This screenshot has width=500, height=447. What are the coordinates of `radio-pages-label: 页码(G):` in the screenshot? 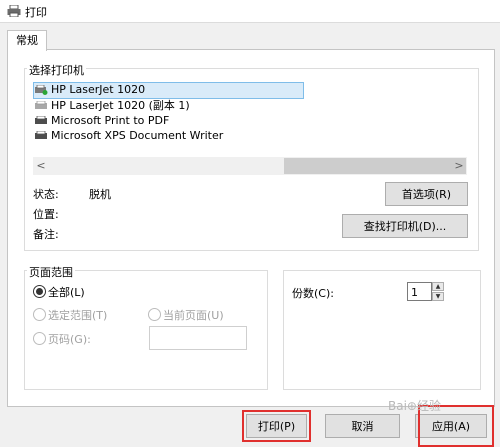 It's located at (69, 339).